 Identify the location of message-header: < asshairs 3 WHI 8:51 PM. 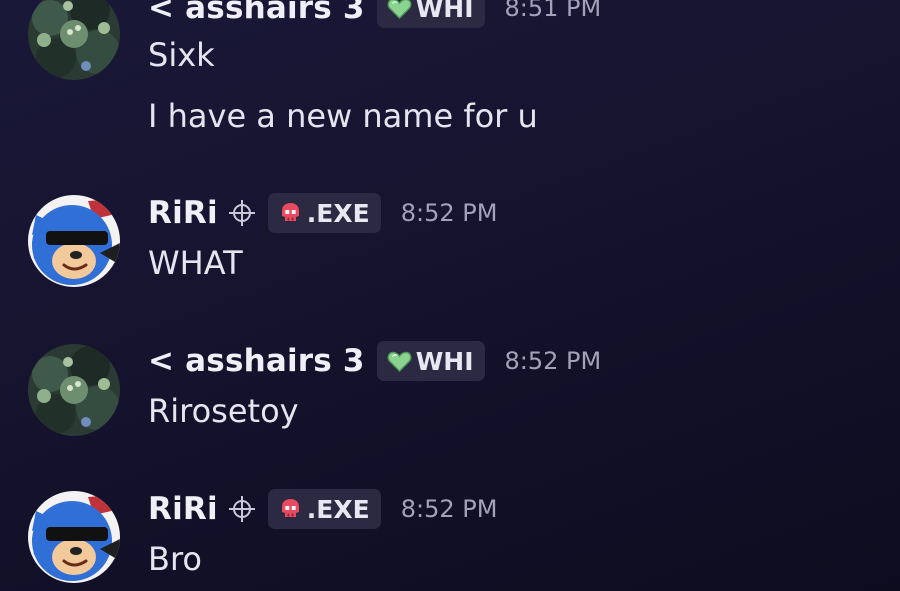
(374, 15).